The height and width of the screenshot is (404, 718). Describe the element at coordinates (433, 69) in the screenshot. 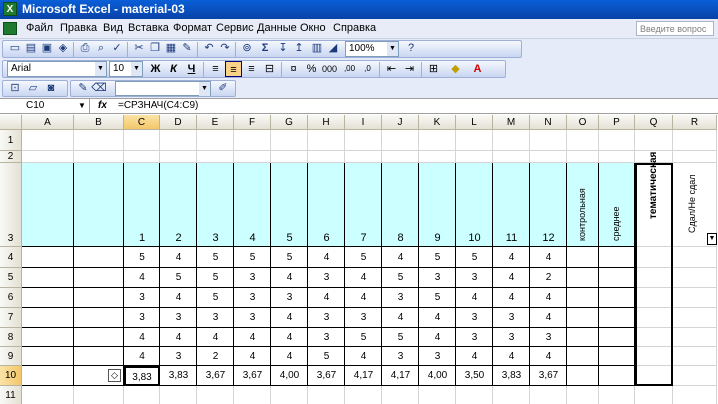

I see `borders-icon: ⊞` at that location.